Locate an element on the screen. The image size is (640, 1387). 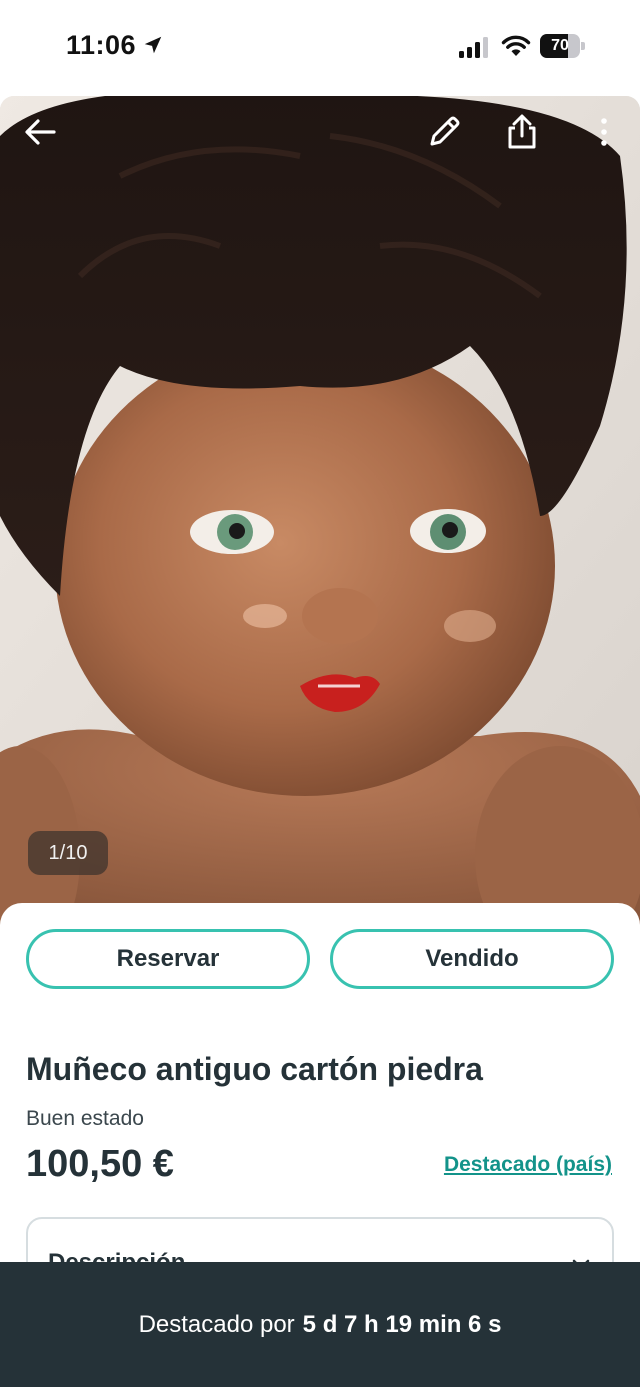
more-options-button is located at coordinates (604, 132).